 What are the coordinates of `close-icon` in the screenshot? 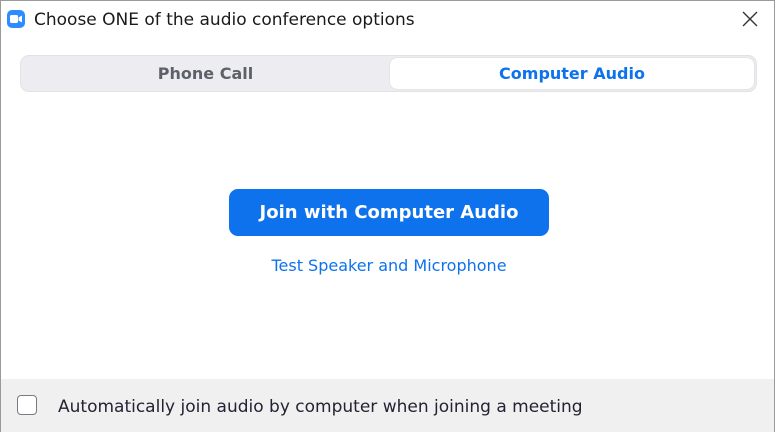 It's located at (750, 19).